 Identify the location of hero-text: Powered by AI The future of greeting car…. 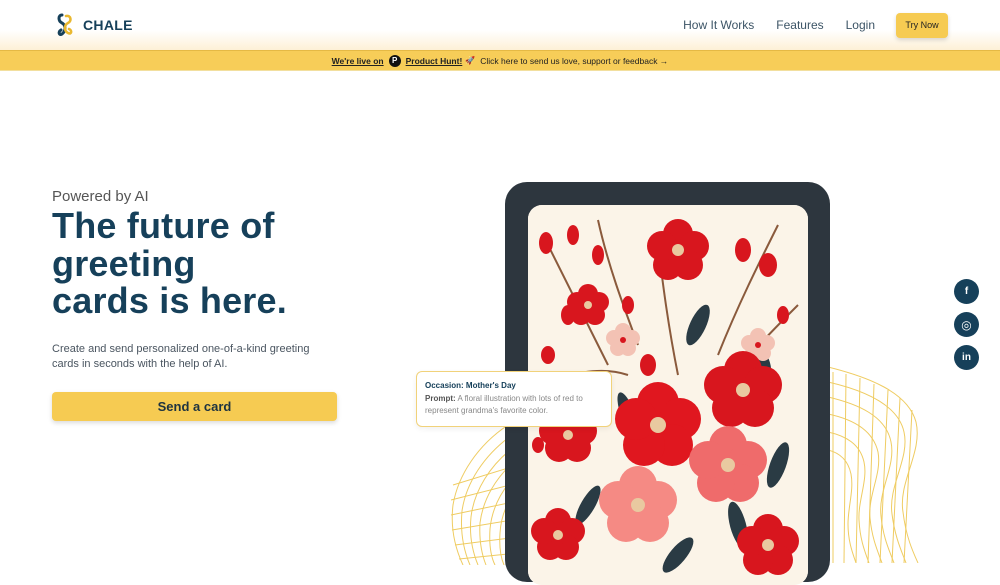
(202, 280).